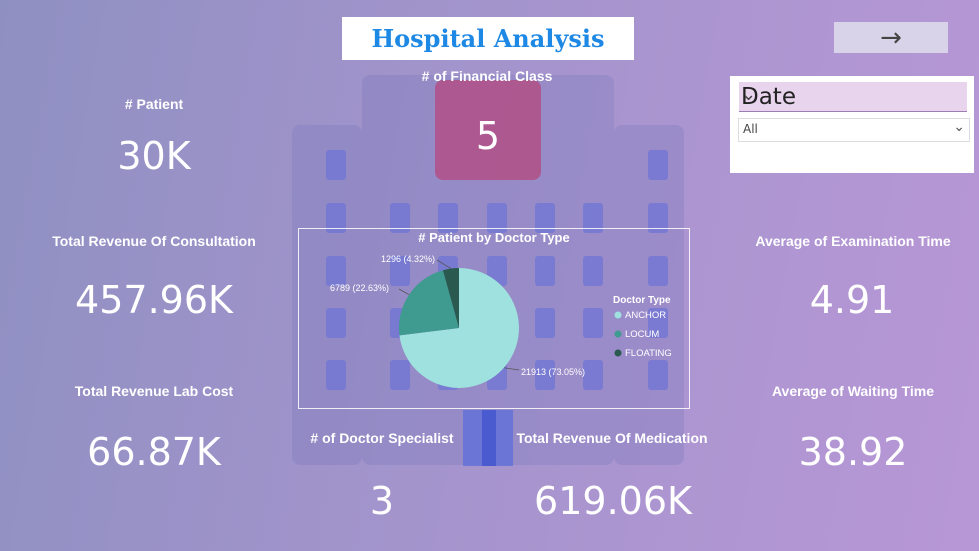 The image size is (979, 551). What do you see at coordinates (618, 315) in the screenshot?
I see `legend-marker-anchor` at bounding box center [618, 315].